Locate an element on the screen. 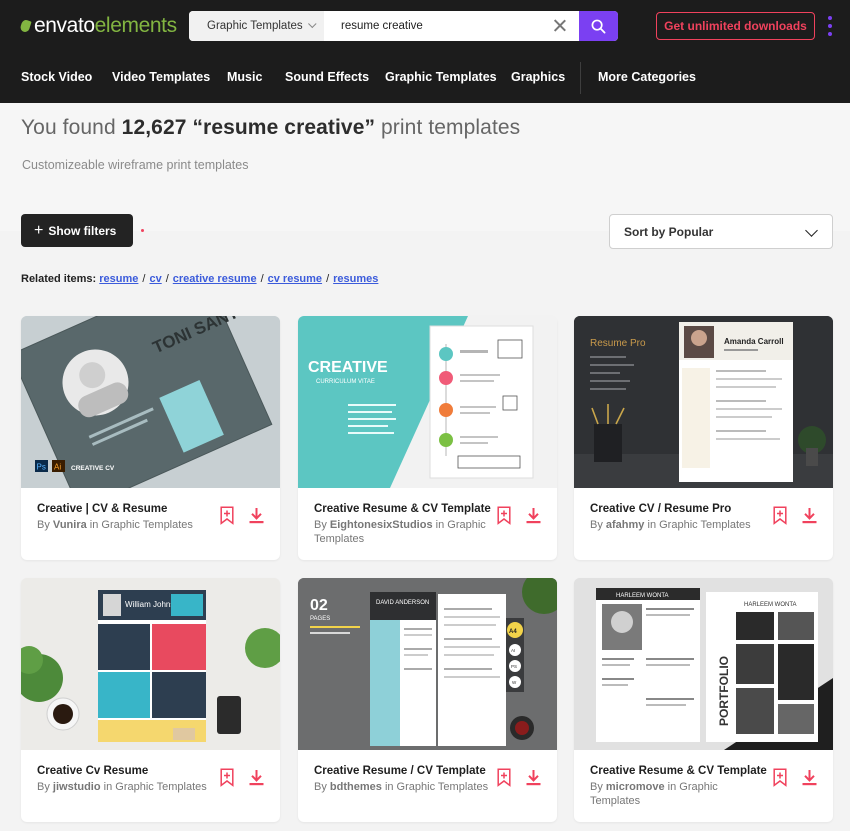 This screenshot has height=831, width=850. svg-text: Ps is located at coordinates (41, 467).